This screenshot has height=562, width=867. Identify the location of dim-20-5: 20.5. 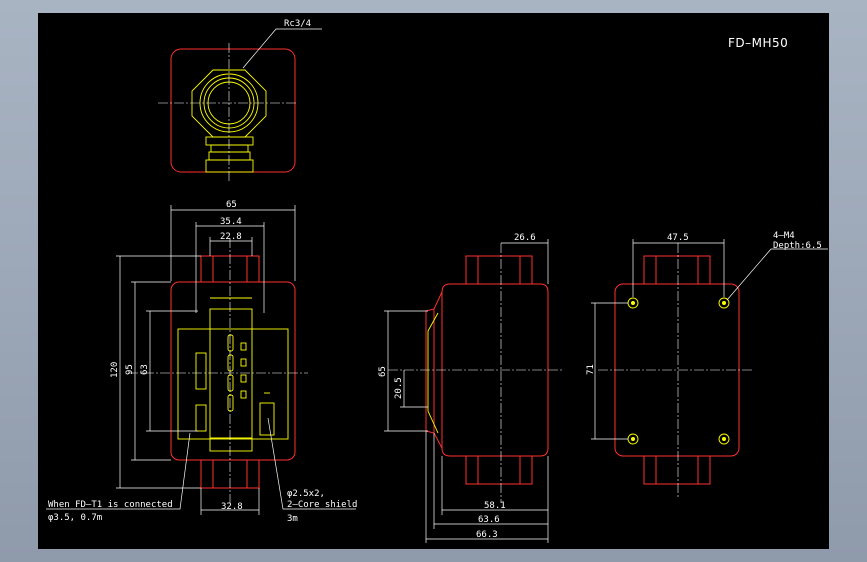
(399, 388).